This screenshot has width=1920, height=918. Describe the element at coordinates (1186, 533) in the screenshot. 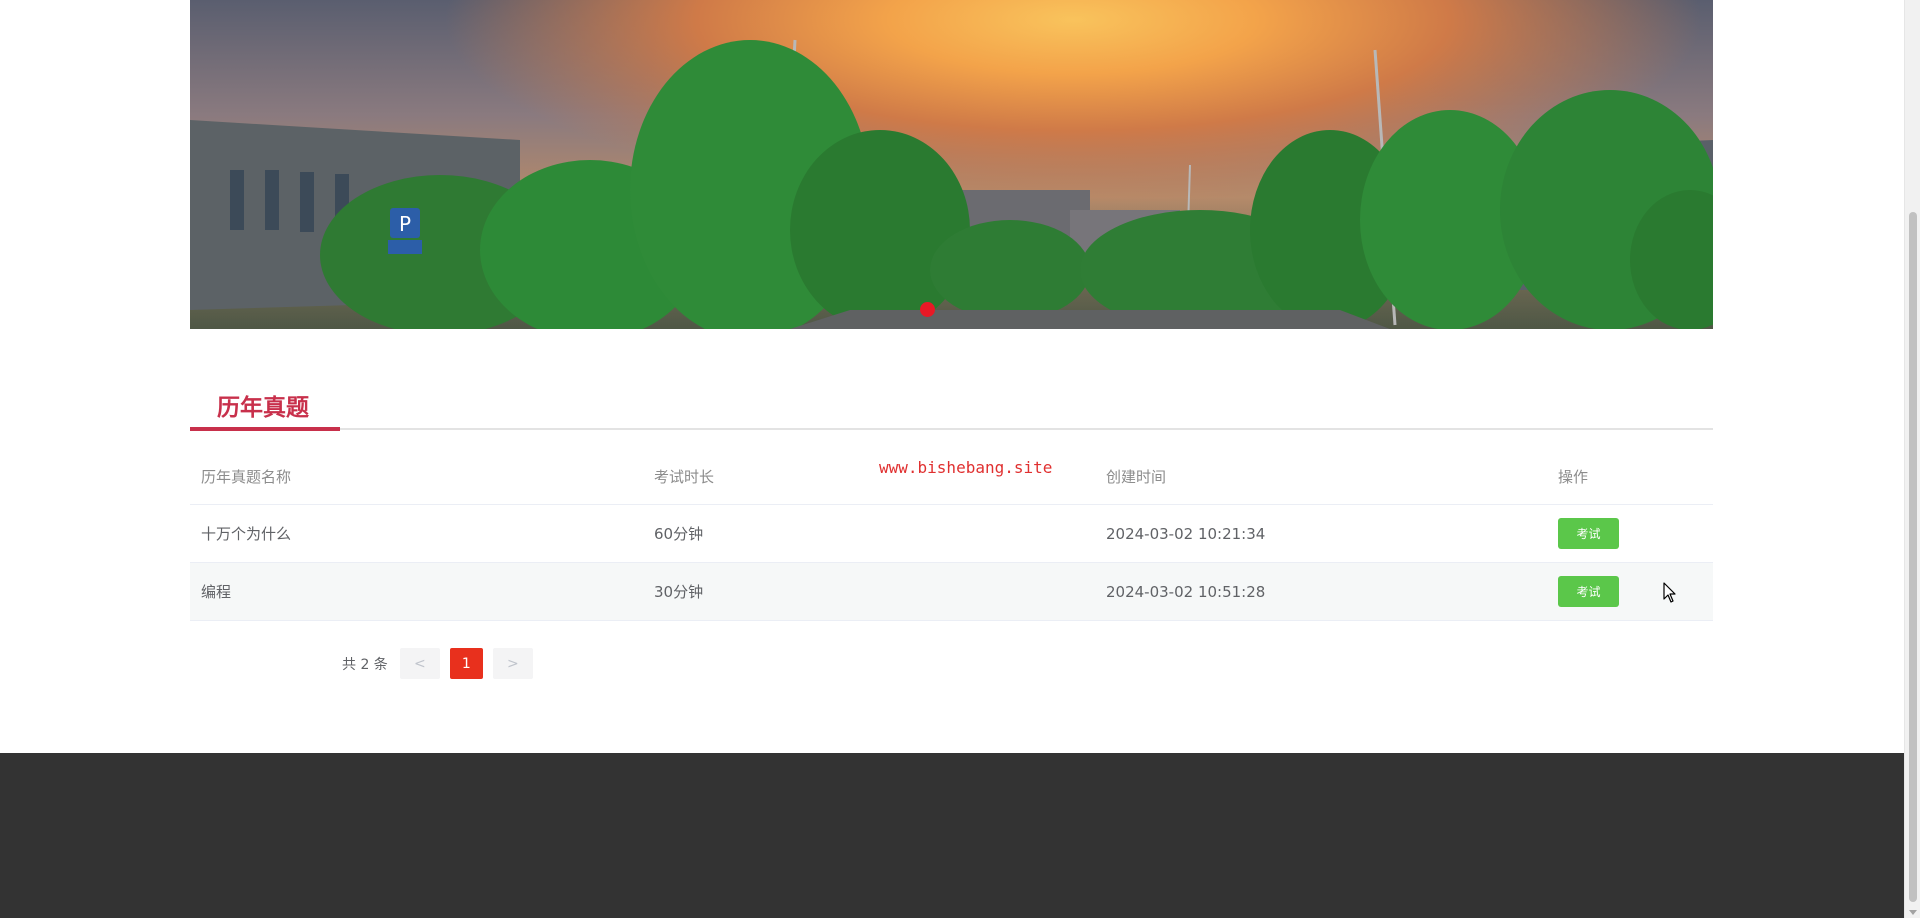

I see `exam-created-cell: 2024-03-02 10:21:34` at that location.